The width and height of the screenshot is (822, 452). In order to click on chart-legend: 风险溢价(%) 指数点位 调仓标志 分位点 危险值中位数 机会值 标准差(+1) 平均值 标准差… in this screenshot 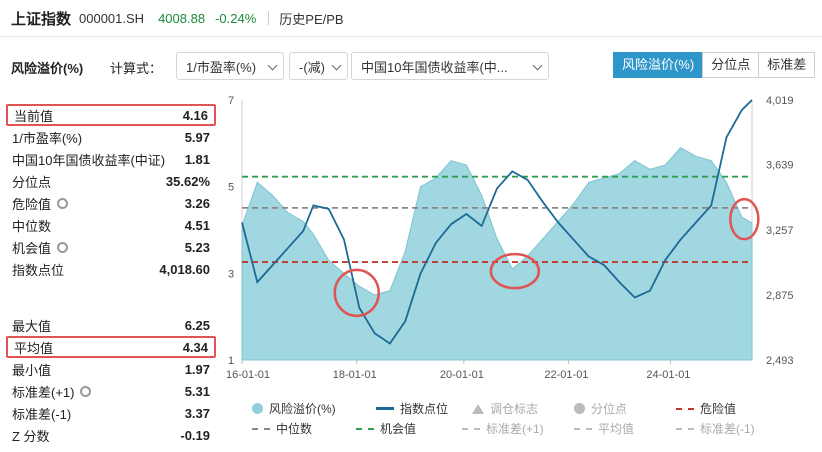, I will do `click(529, 423)`.